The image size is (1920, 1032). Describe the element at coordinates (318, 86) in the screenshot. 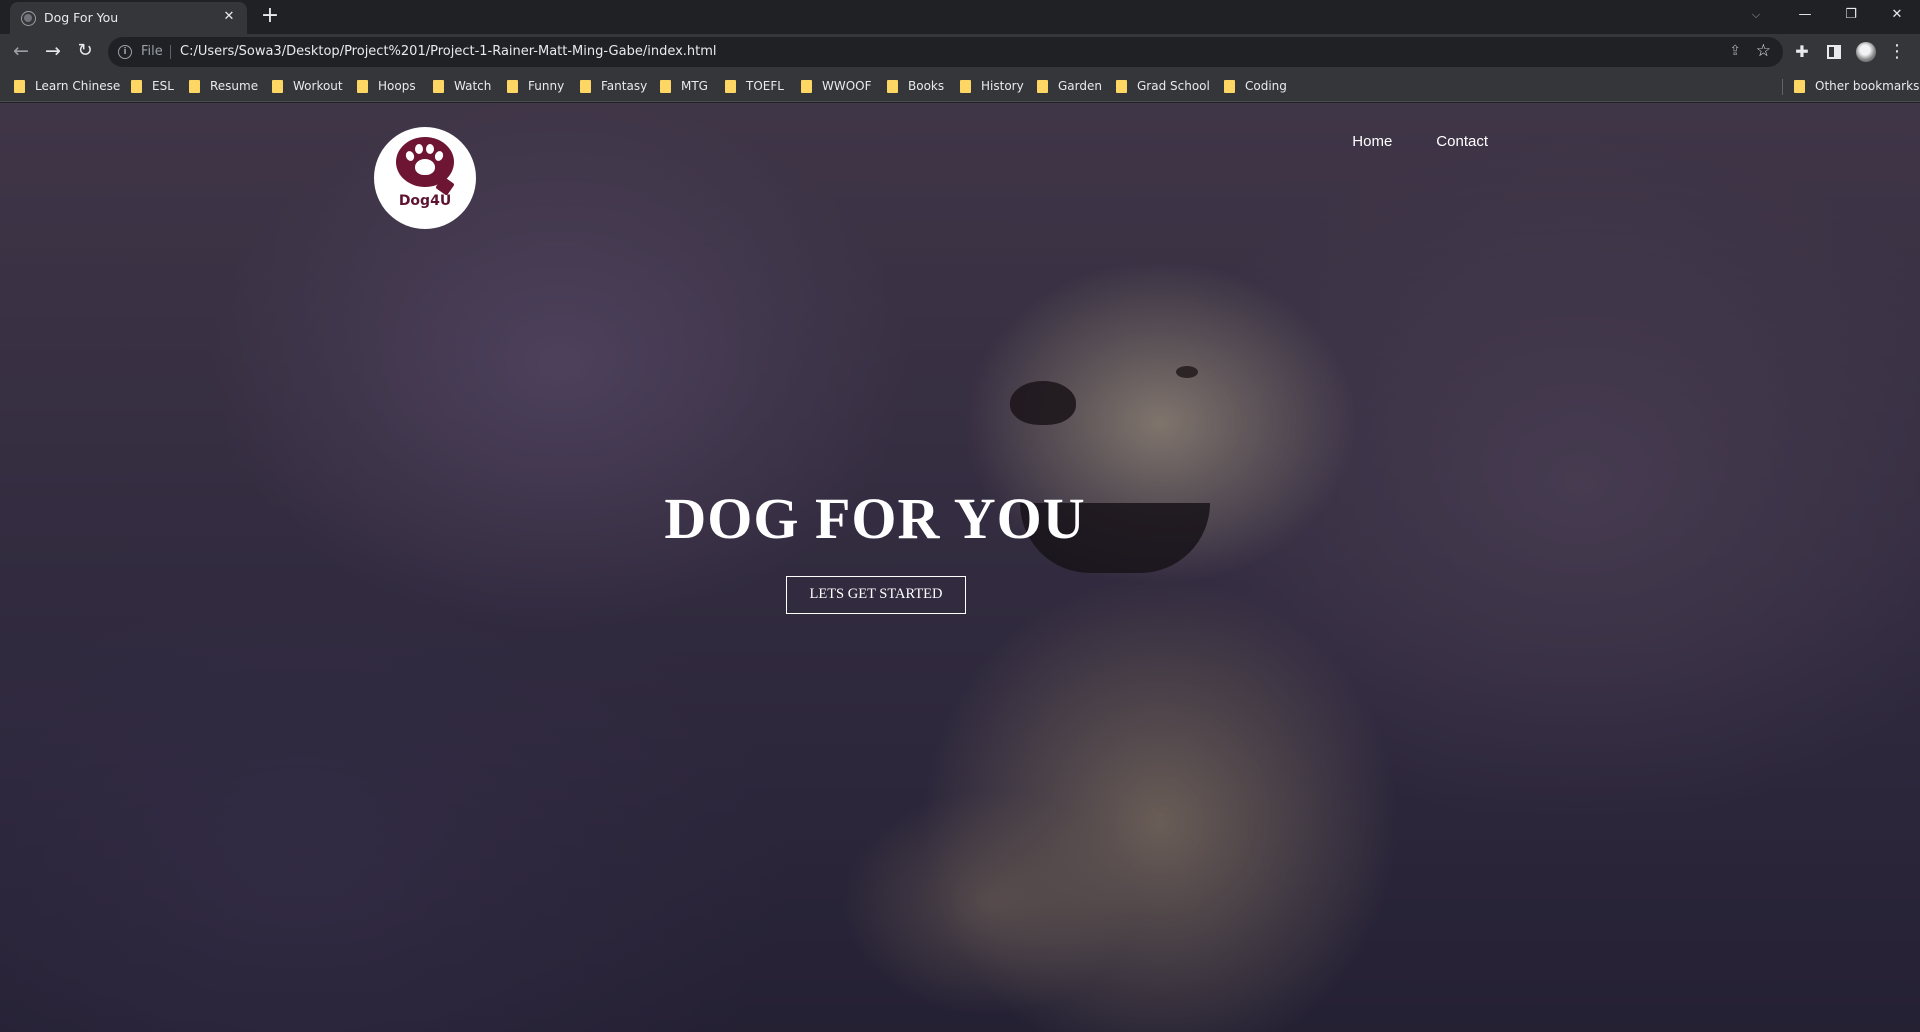

I see `bookmark-label: Workout` at that location.